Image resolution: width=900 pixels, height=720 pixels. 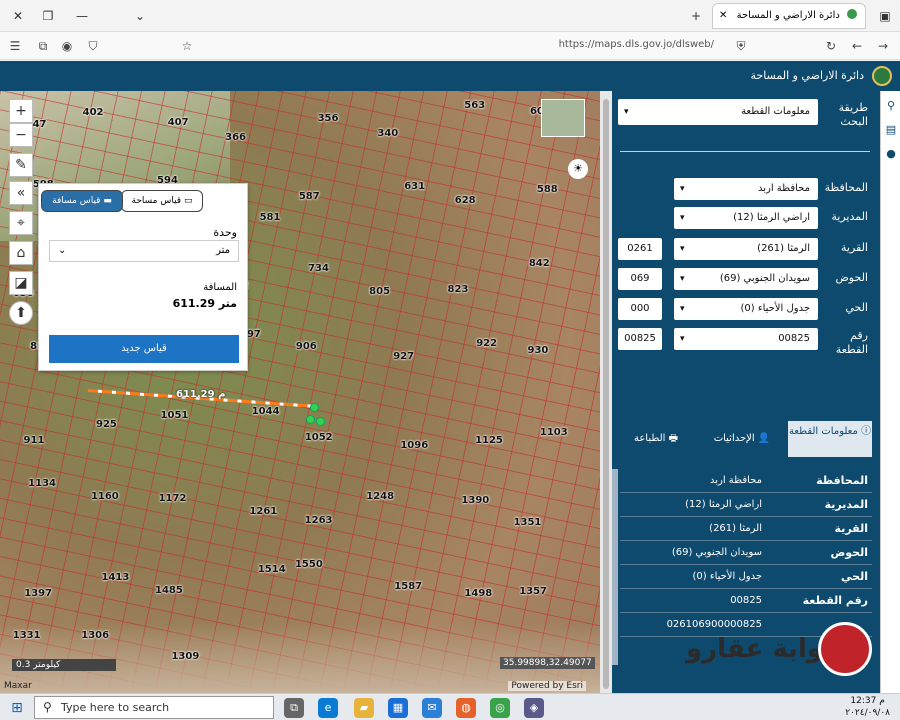 What do you see at coordinates (398, 708) in the screenshot?
I see `store-icon: ▦` at bounding box center [398, 708].